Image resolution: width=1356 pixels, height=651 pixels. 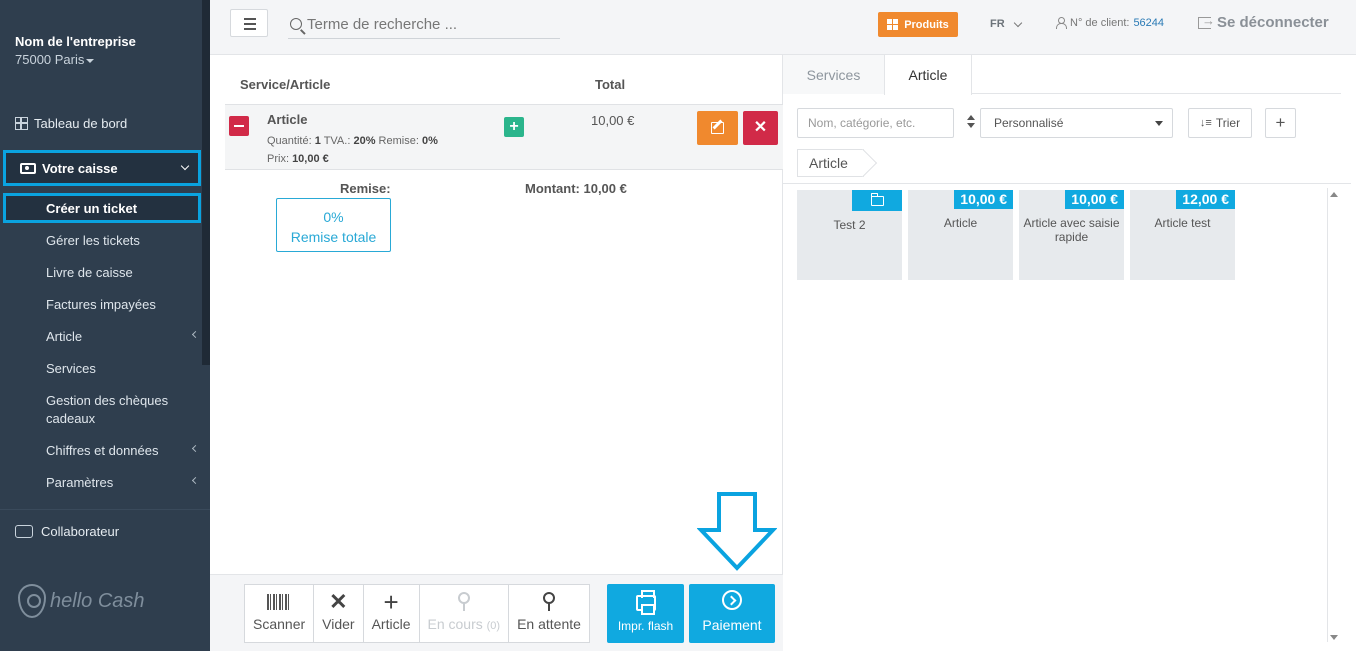 I want to click on client-label: N° de client:, so click(x=1100, y=23).